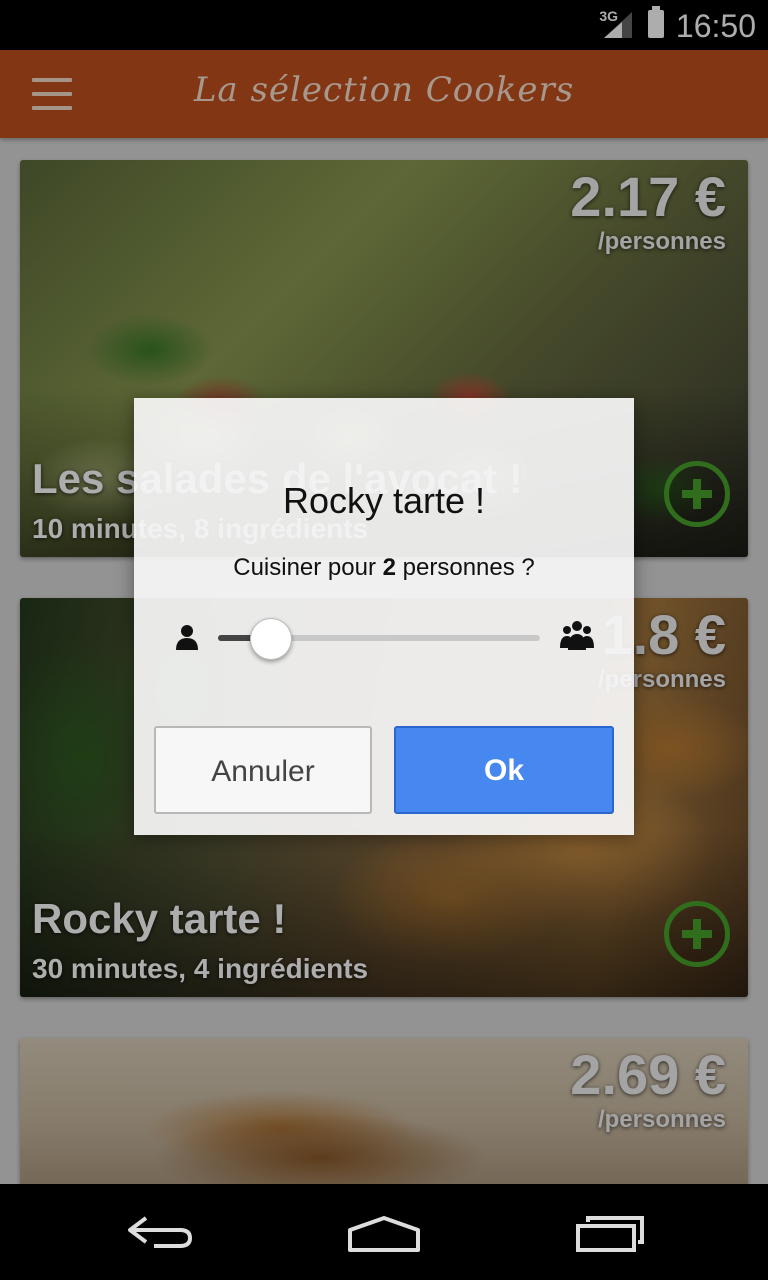 Image resolution: width=768 pixels, height=1280 pixels. What do you see at coordinates (610, 1234) in the screenshot?
I see `recents-icon` at bounding box center [610, 1234].